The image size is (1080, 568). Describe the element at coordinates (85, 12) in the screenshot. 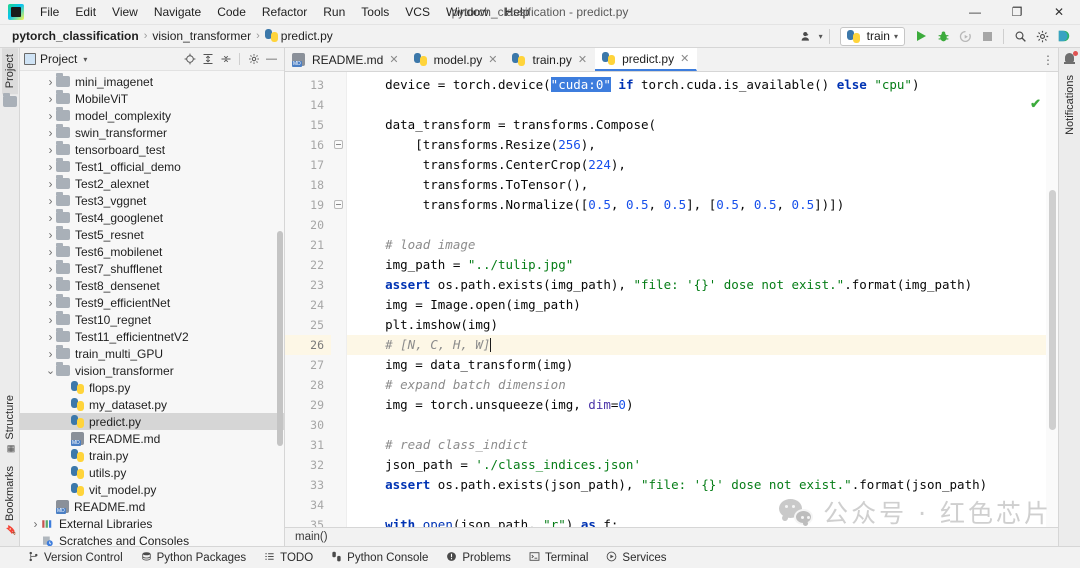

I see `menu-item-edit: Edit` at that location.